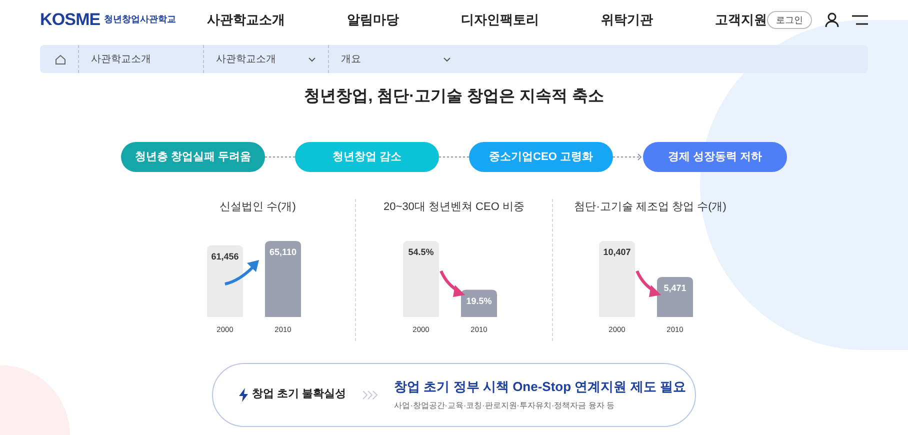  I want to click on logo: KOSME, so click(70, 20).